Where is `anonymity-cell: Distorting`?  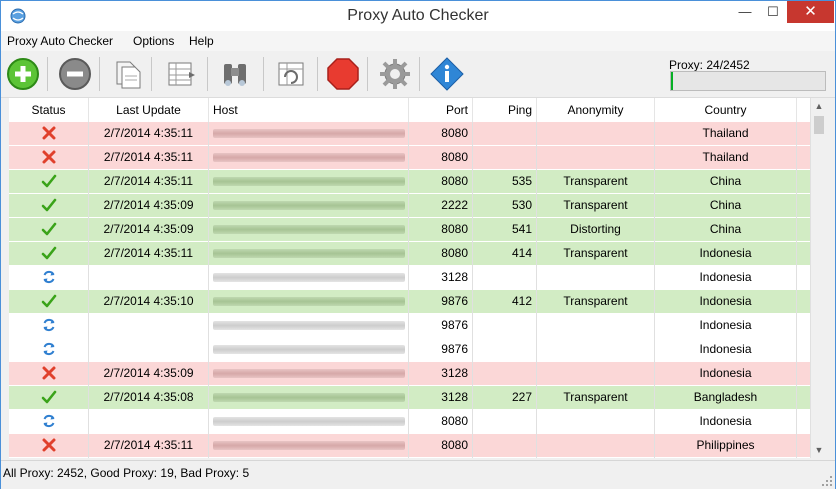
anonymity-cell: Distorting is located at coordinates (596, 230).